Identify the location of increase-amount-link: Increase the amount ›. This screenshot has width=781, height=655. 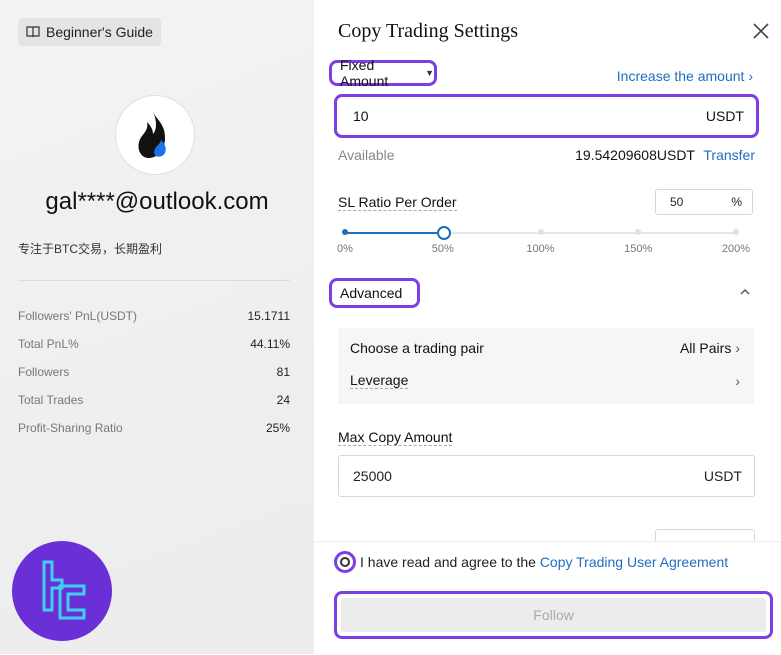
(685, 76).